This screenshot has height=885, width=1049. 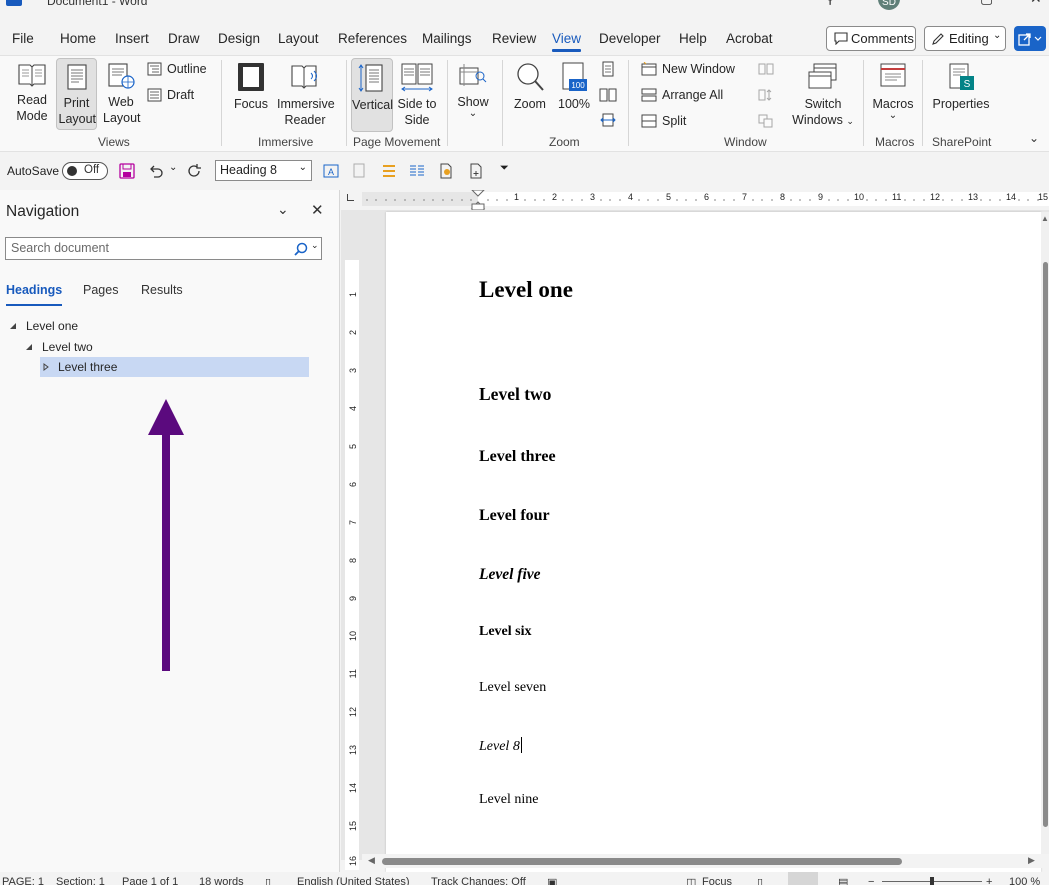 I want to click on scroll-right-arrow: ▶, so click(x=1031, y=860).